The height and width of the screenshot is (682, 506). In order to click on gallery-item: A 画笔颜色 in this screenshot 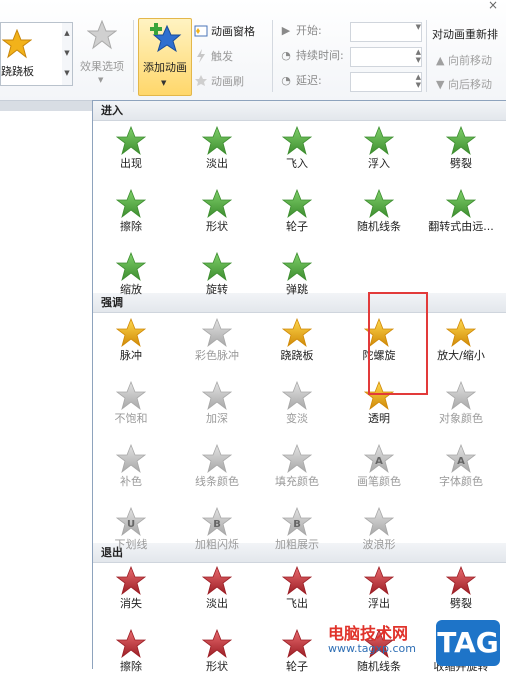, I will do `click(379, 469)`.